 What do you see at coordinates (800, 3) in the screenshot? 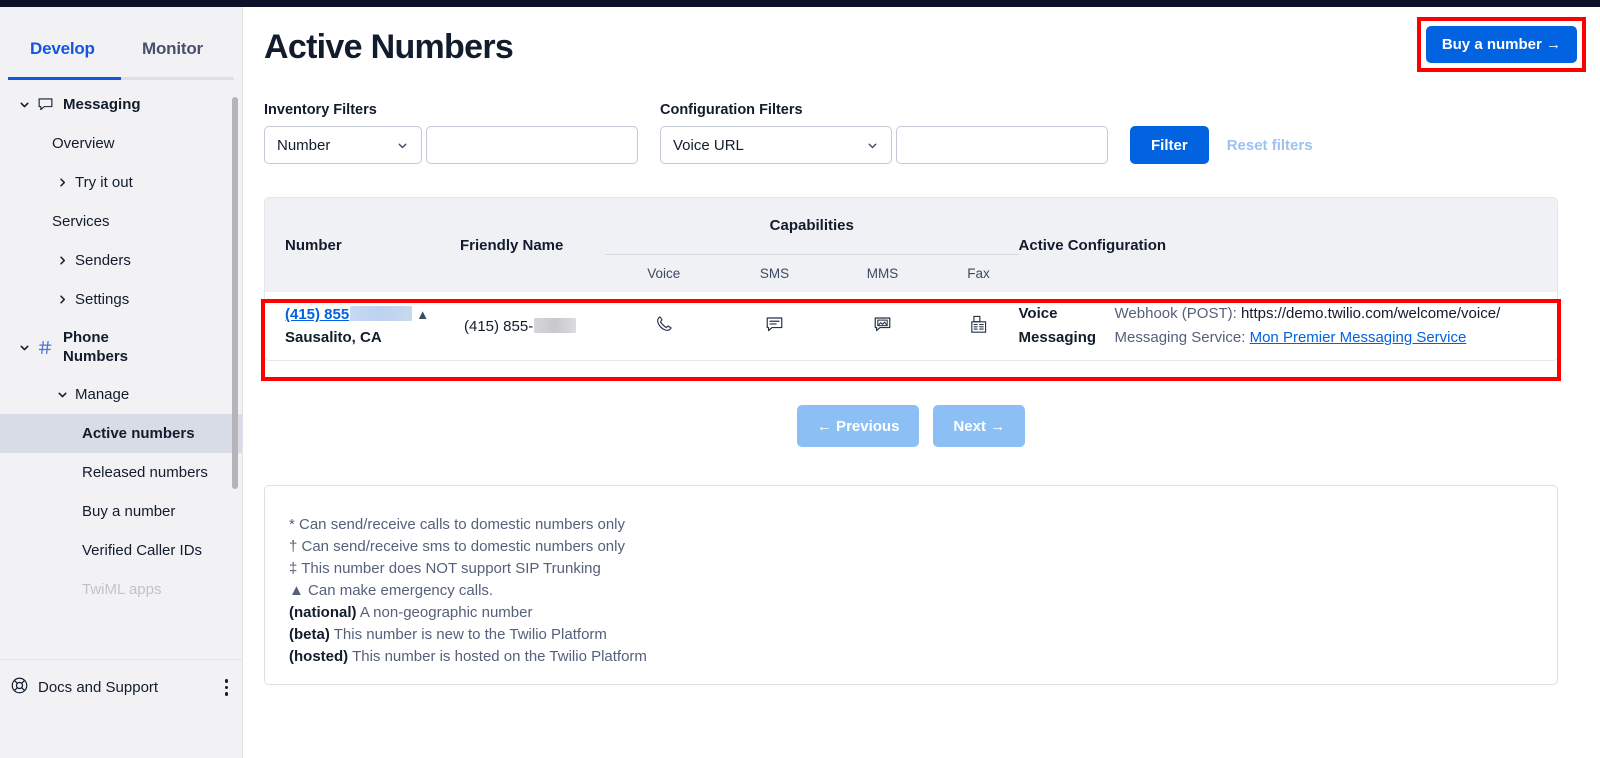
I see `top-bar` at bounding box center [800, 3].